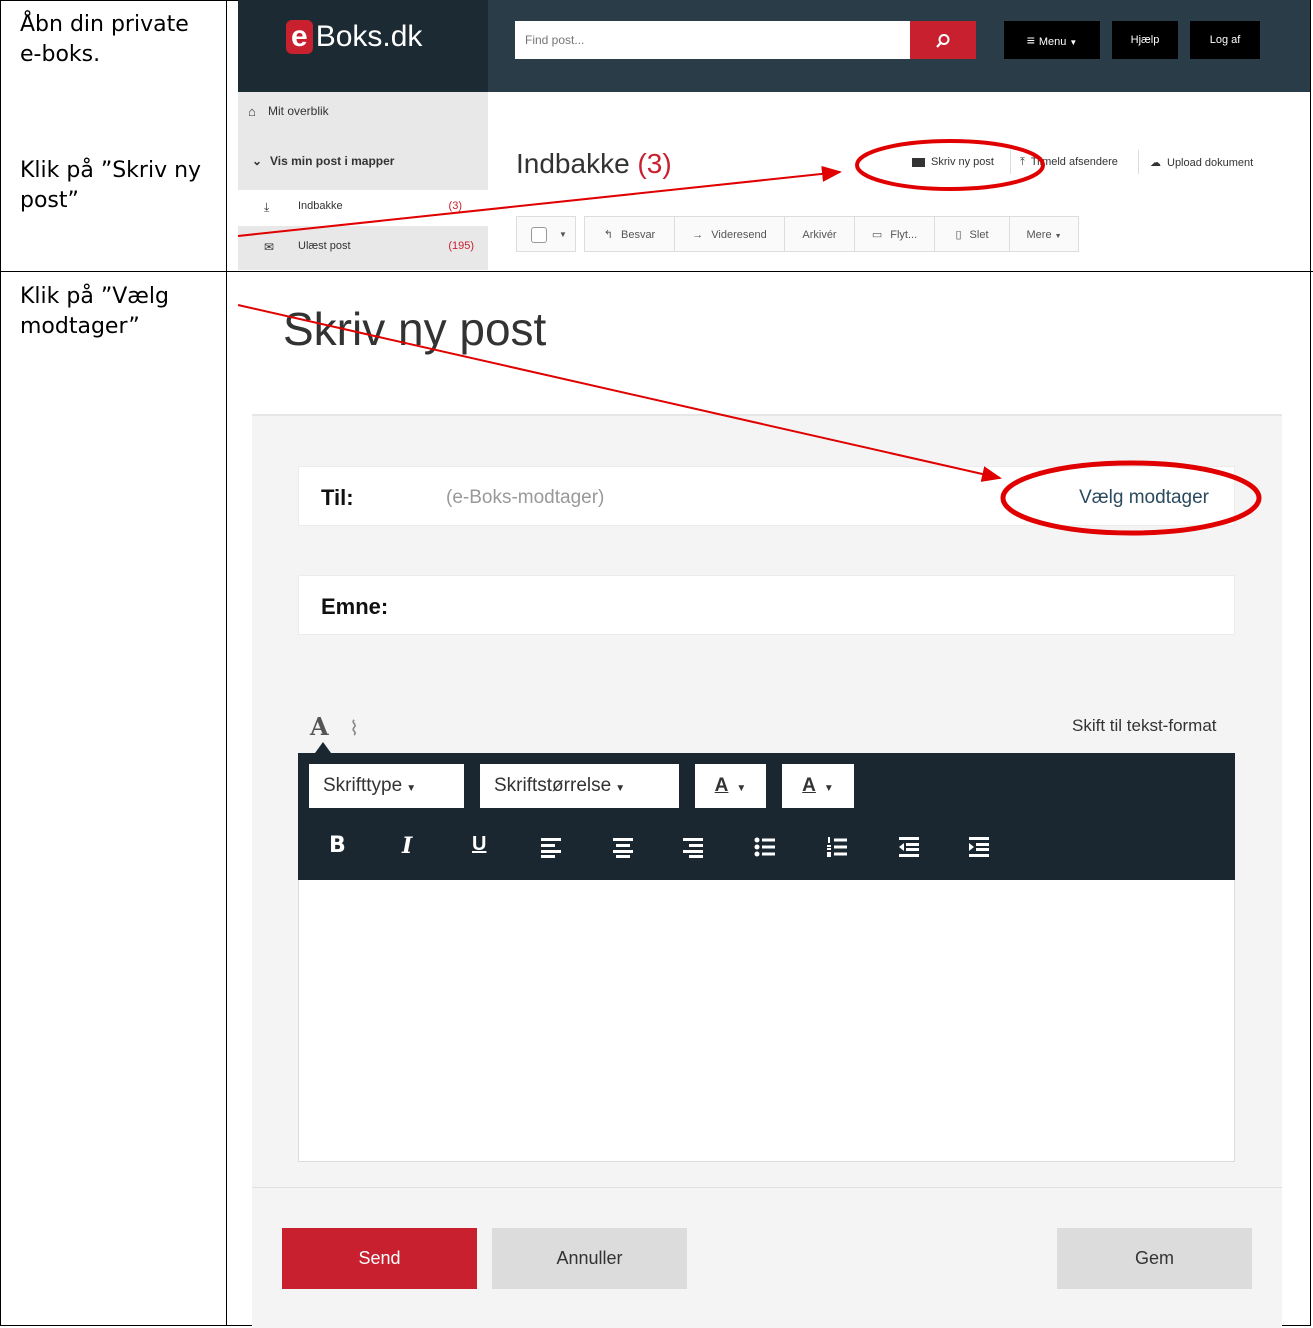 The image size is (1313, 1328). Describe the element at coordinates (319, 726) in the screenshot. I see `rich-text-icon: A` at that location.